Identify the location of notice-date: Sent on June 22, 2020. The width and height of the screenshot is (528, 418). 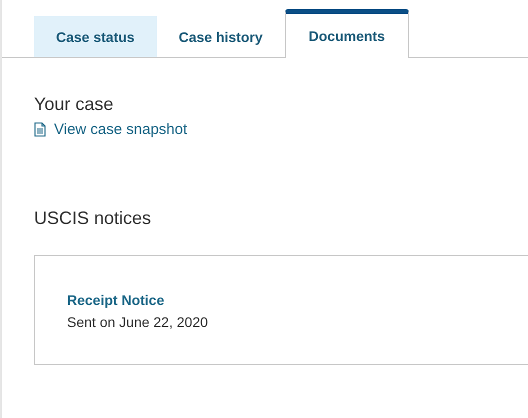
(137, 322).